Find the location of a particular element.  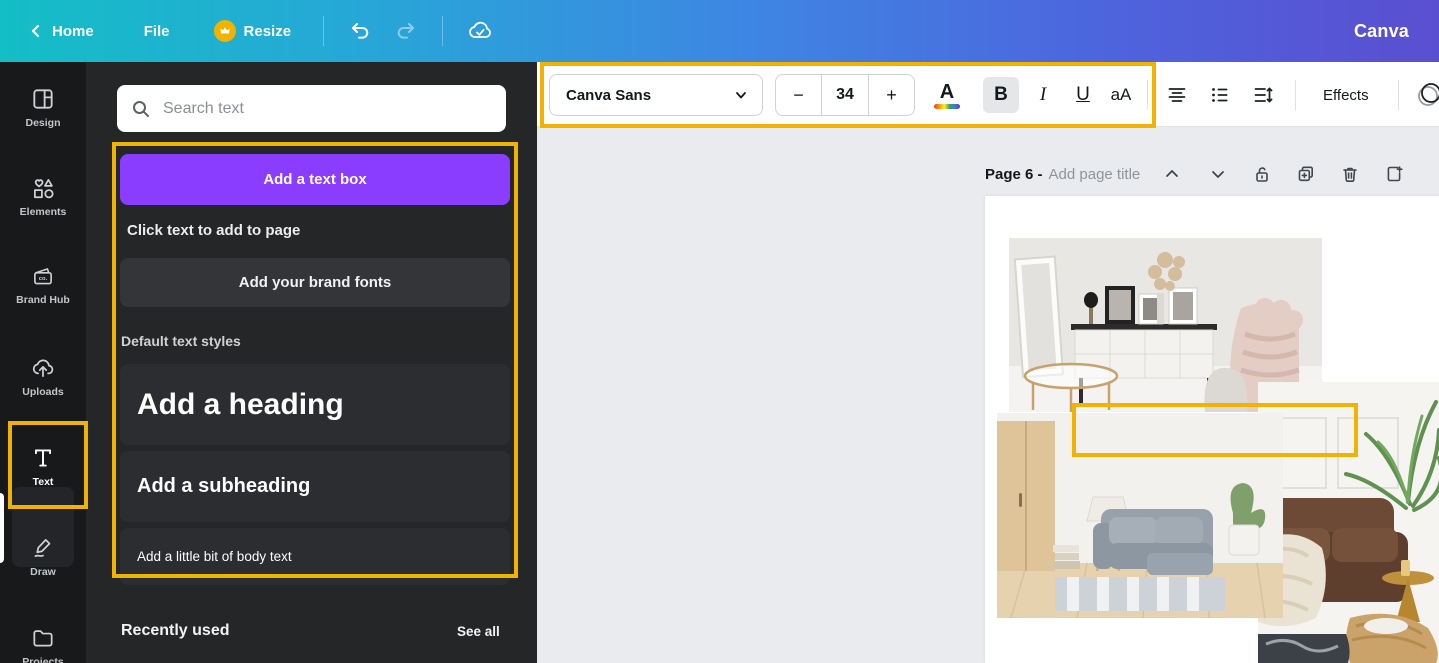

chevron-down-icon is located at coordinates (741, 95).